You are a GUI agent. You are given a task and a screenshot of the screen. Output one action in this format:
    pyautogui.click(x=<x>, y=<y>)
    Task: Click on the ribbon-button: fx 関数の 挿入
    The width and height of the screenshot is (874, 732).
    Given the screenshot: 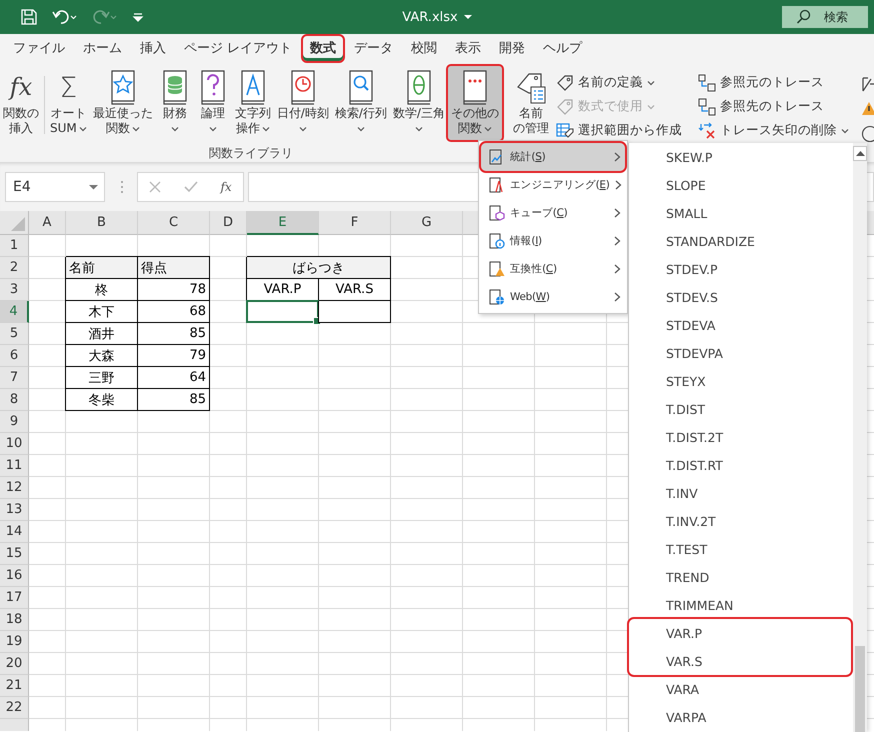 What is the action you would take?
    pyautogui.click(x=21, y=103)
    